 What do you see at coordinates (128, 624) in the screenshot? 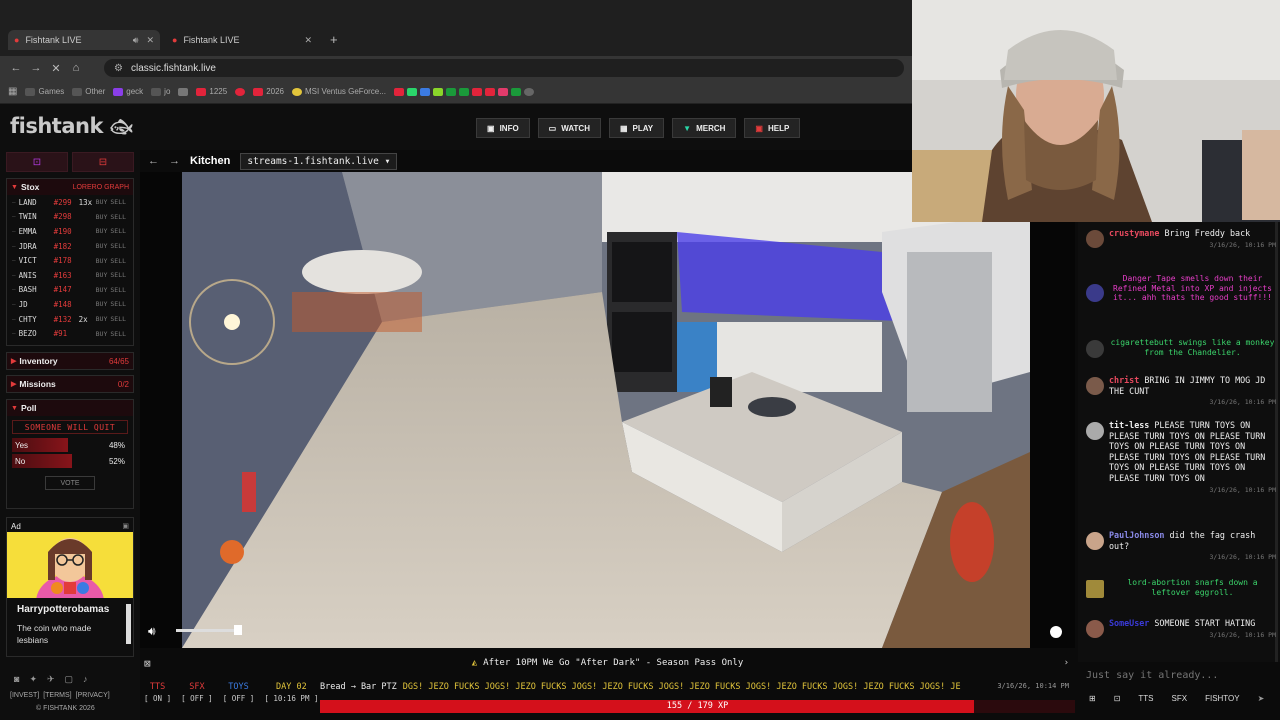
I see `ad-scrollbar` at bounding box center [128, 624].